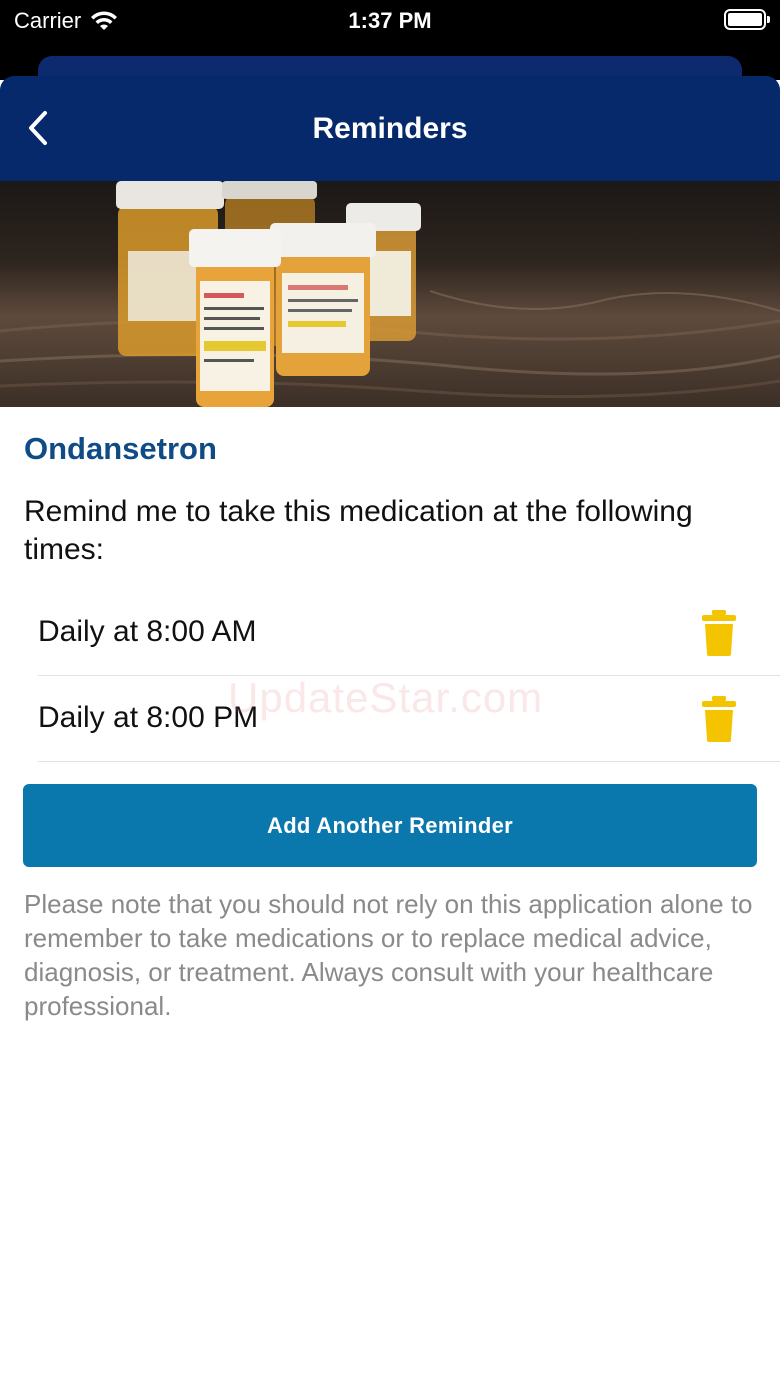  What do you see at coordinates (120, 448) in the screenshot?
I see `medication-name: Ondansetron` at bounding box center [120, 448].